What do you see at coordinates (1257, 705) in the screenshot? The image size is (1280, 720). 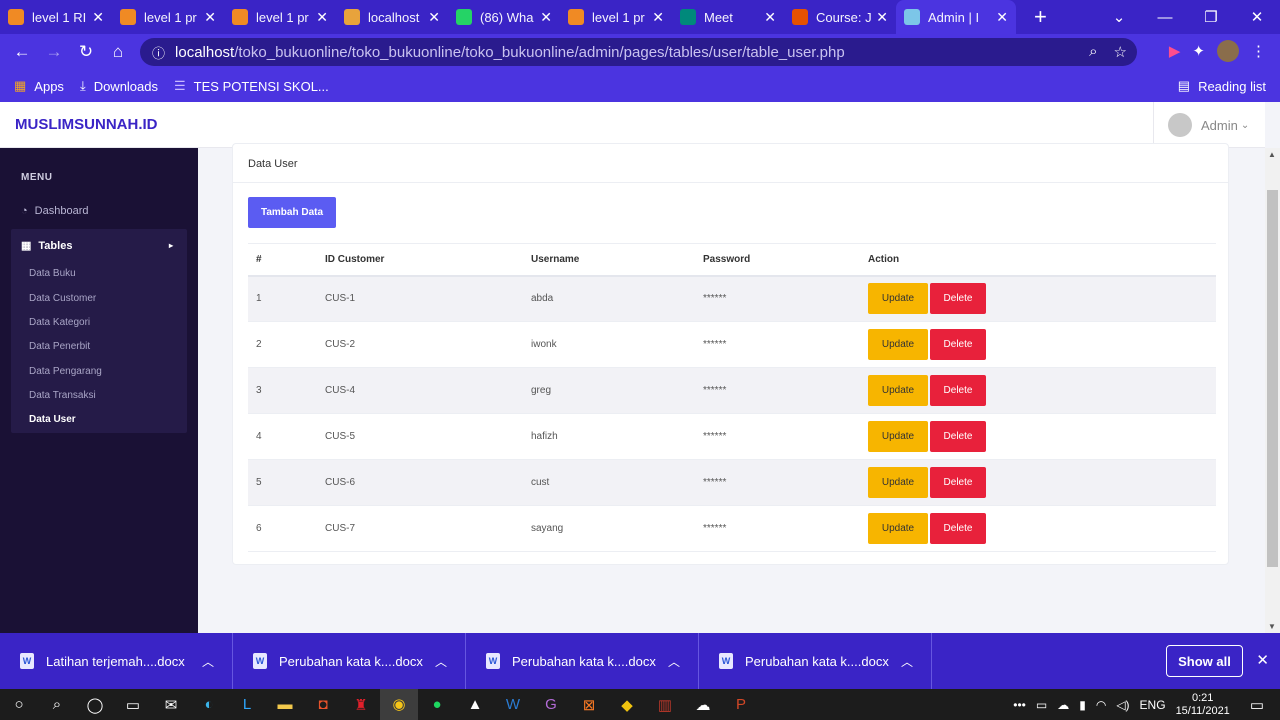 I see `notification-icon: ▭` at bounding box center [1257, 705].